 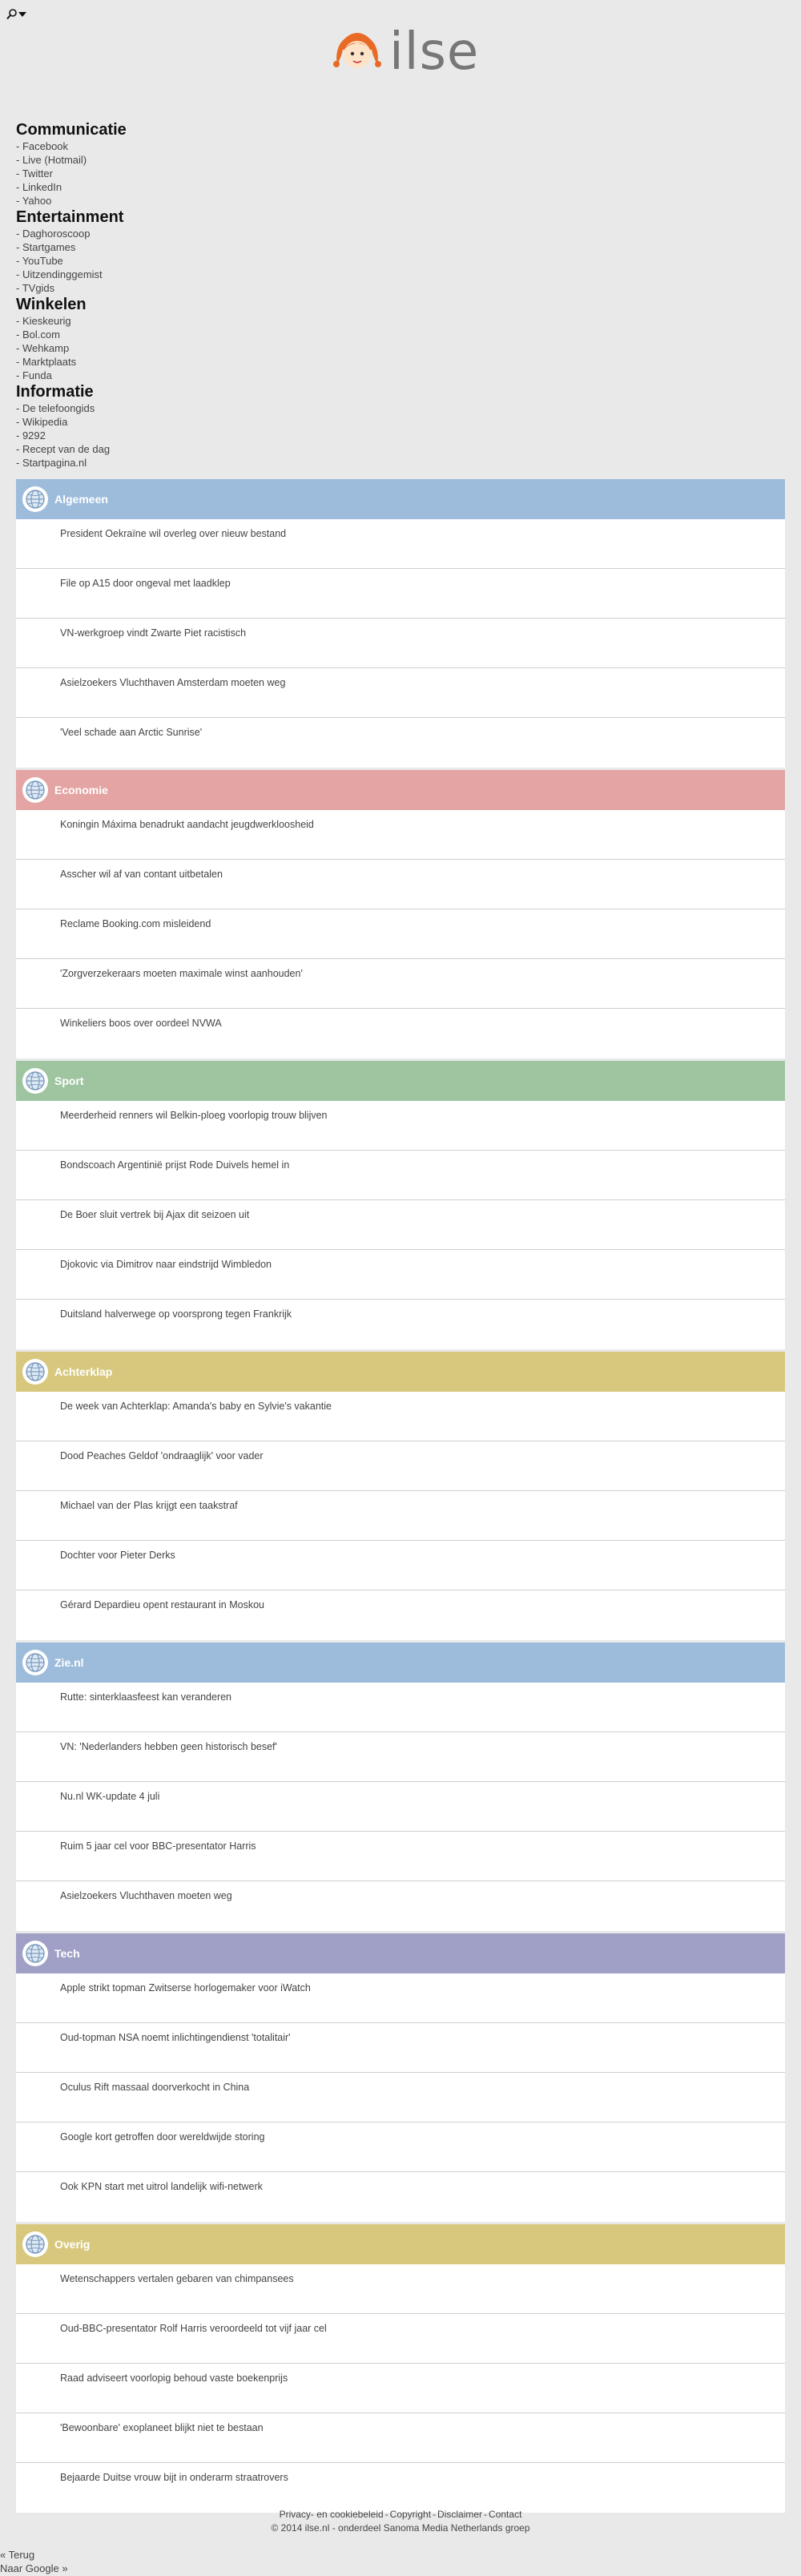 What do you see at coordinates (81, 499) in the screenshot?
I see `section-title: Algemeen` at bounding box center [81, 499].